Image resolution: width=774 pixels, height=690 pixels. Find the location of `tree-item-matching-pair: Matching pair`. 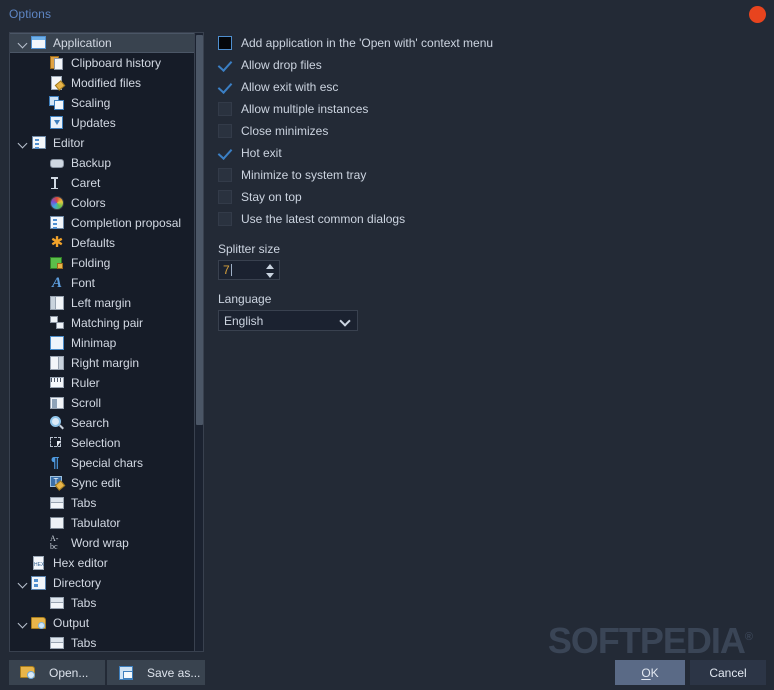

tree-item-matching-pair: Matching pair is located at coordinates (103, 323).